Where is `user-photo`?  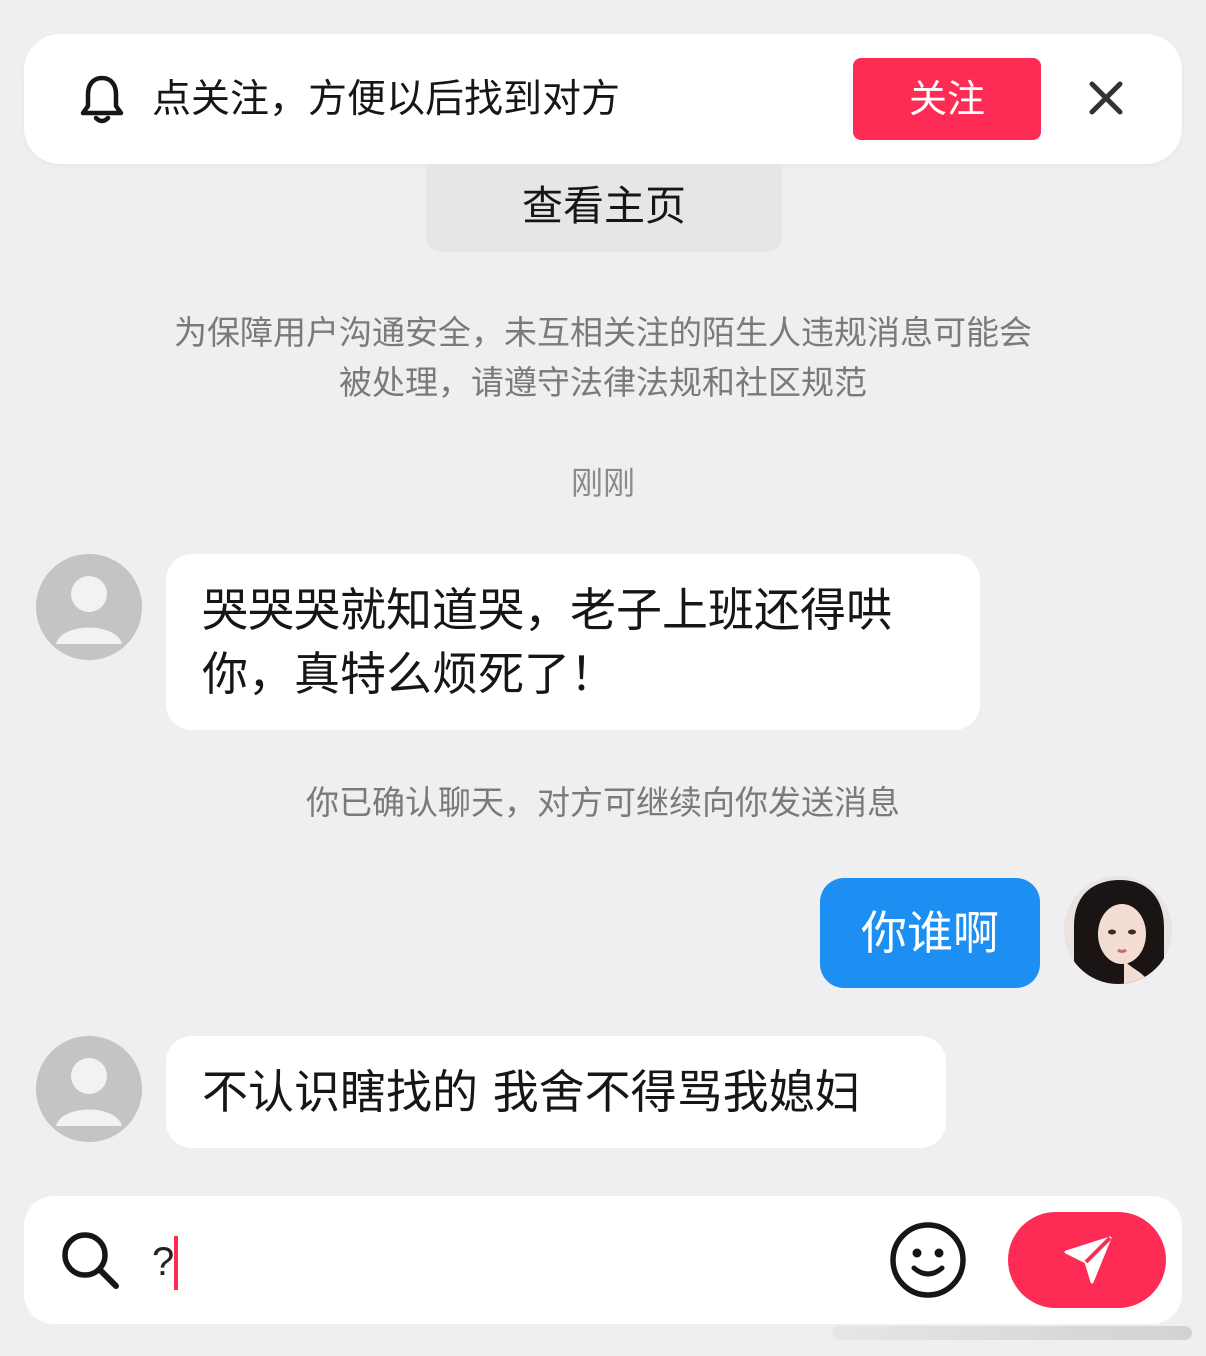 user-photo is located at coordinates (1118, 930).